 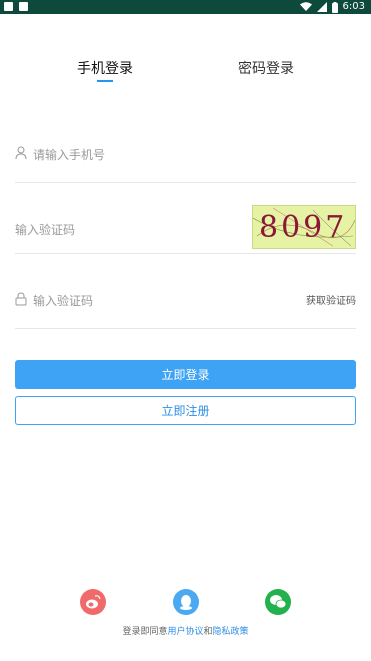 I want to click on notification-icons, so click(x=16, y=6).